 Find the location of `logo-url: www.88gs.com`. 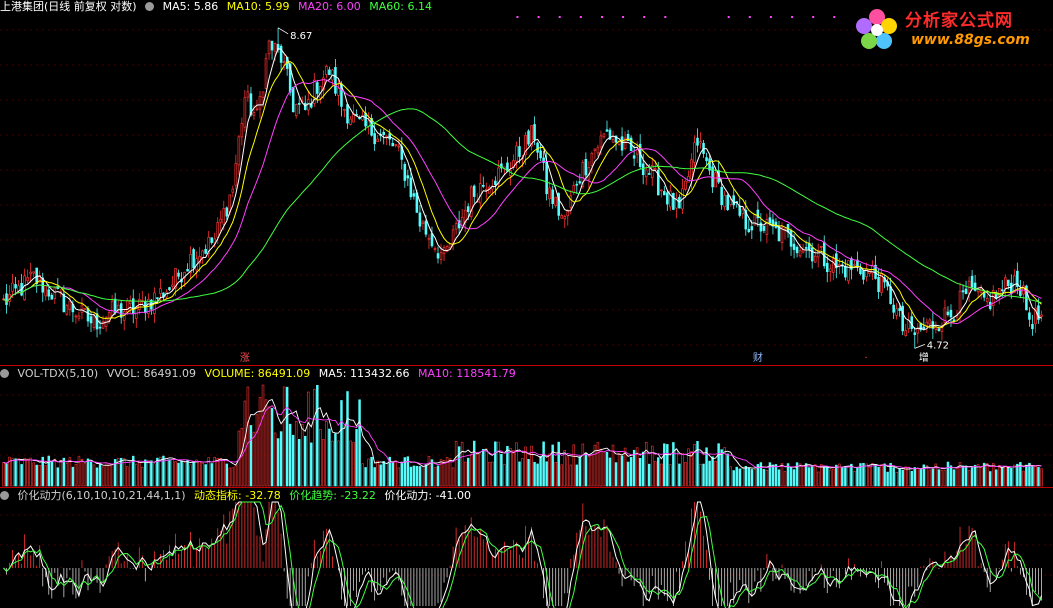

logo-url: www.88gs.com is located at coordinates (970, 40).